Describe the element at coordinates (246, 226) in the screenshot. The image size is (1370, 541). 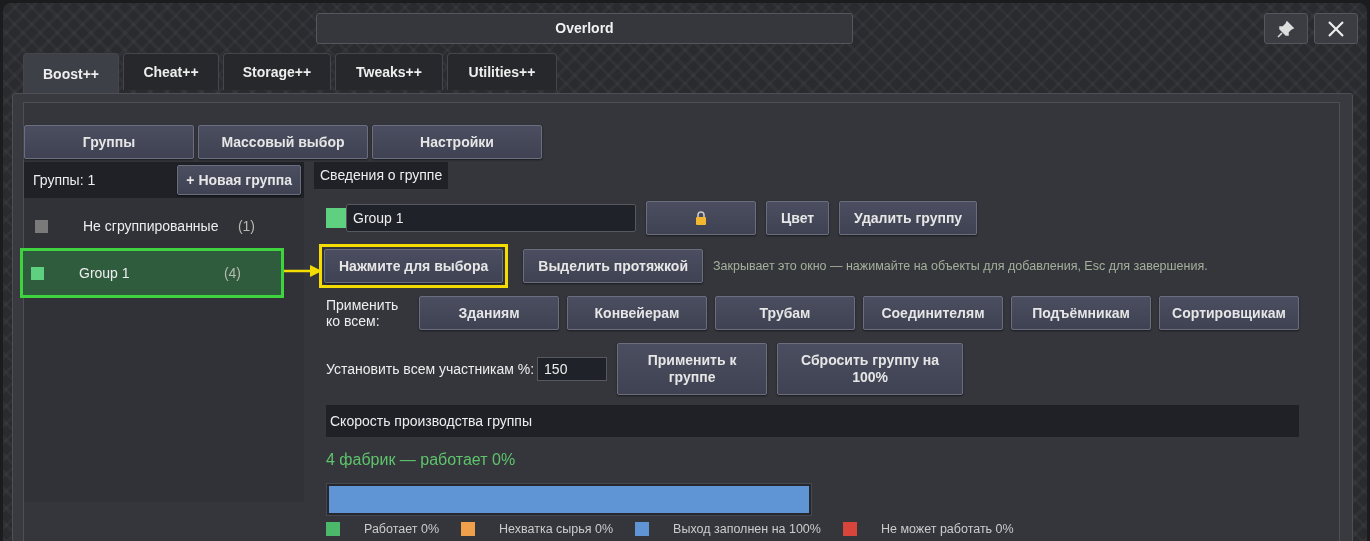
I see `group-member-count: (1)` at that location.